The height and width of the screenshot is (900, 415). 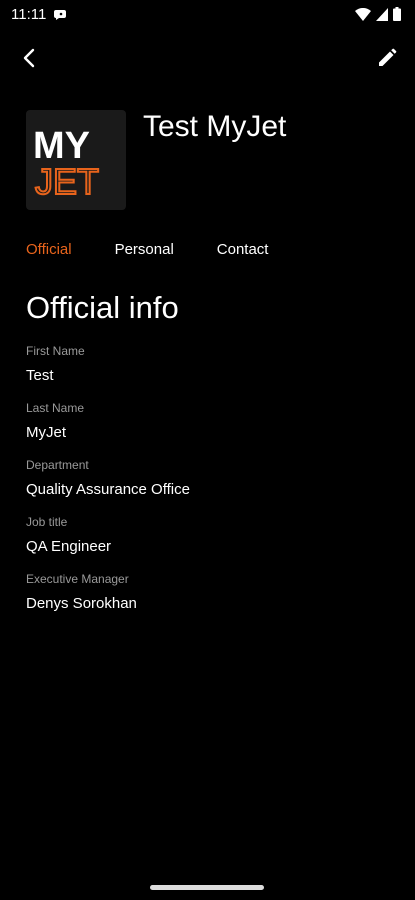 I want to click on profile-tabs: Official Personal Contact, so click(x=168, y=249).